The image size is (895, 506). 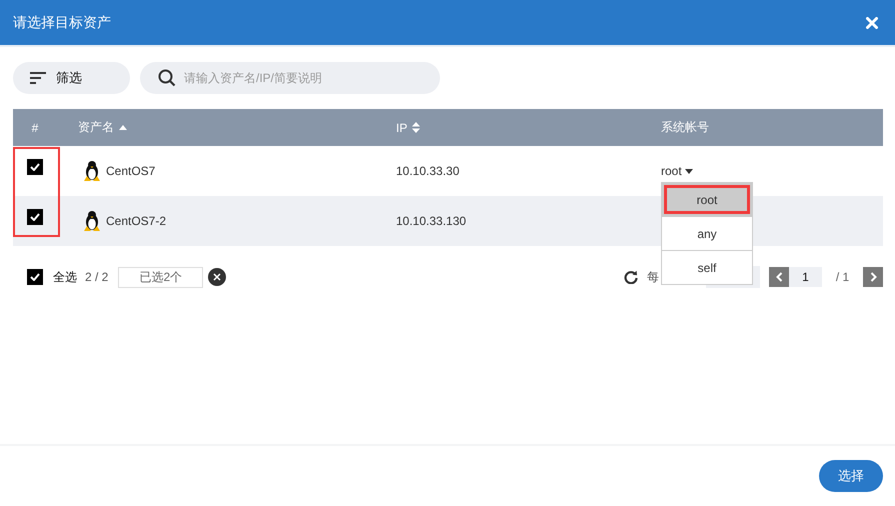 What do you see at coordinates (35, 127) in the screenshot?
I see `column-header: #` at bounding box center [35, 127].